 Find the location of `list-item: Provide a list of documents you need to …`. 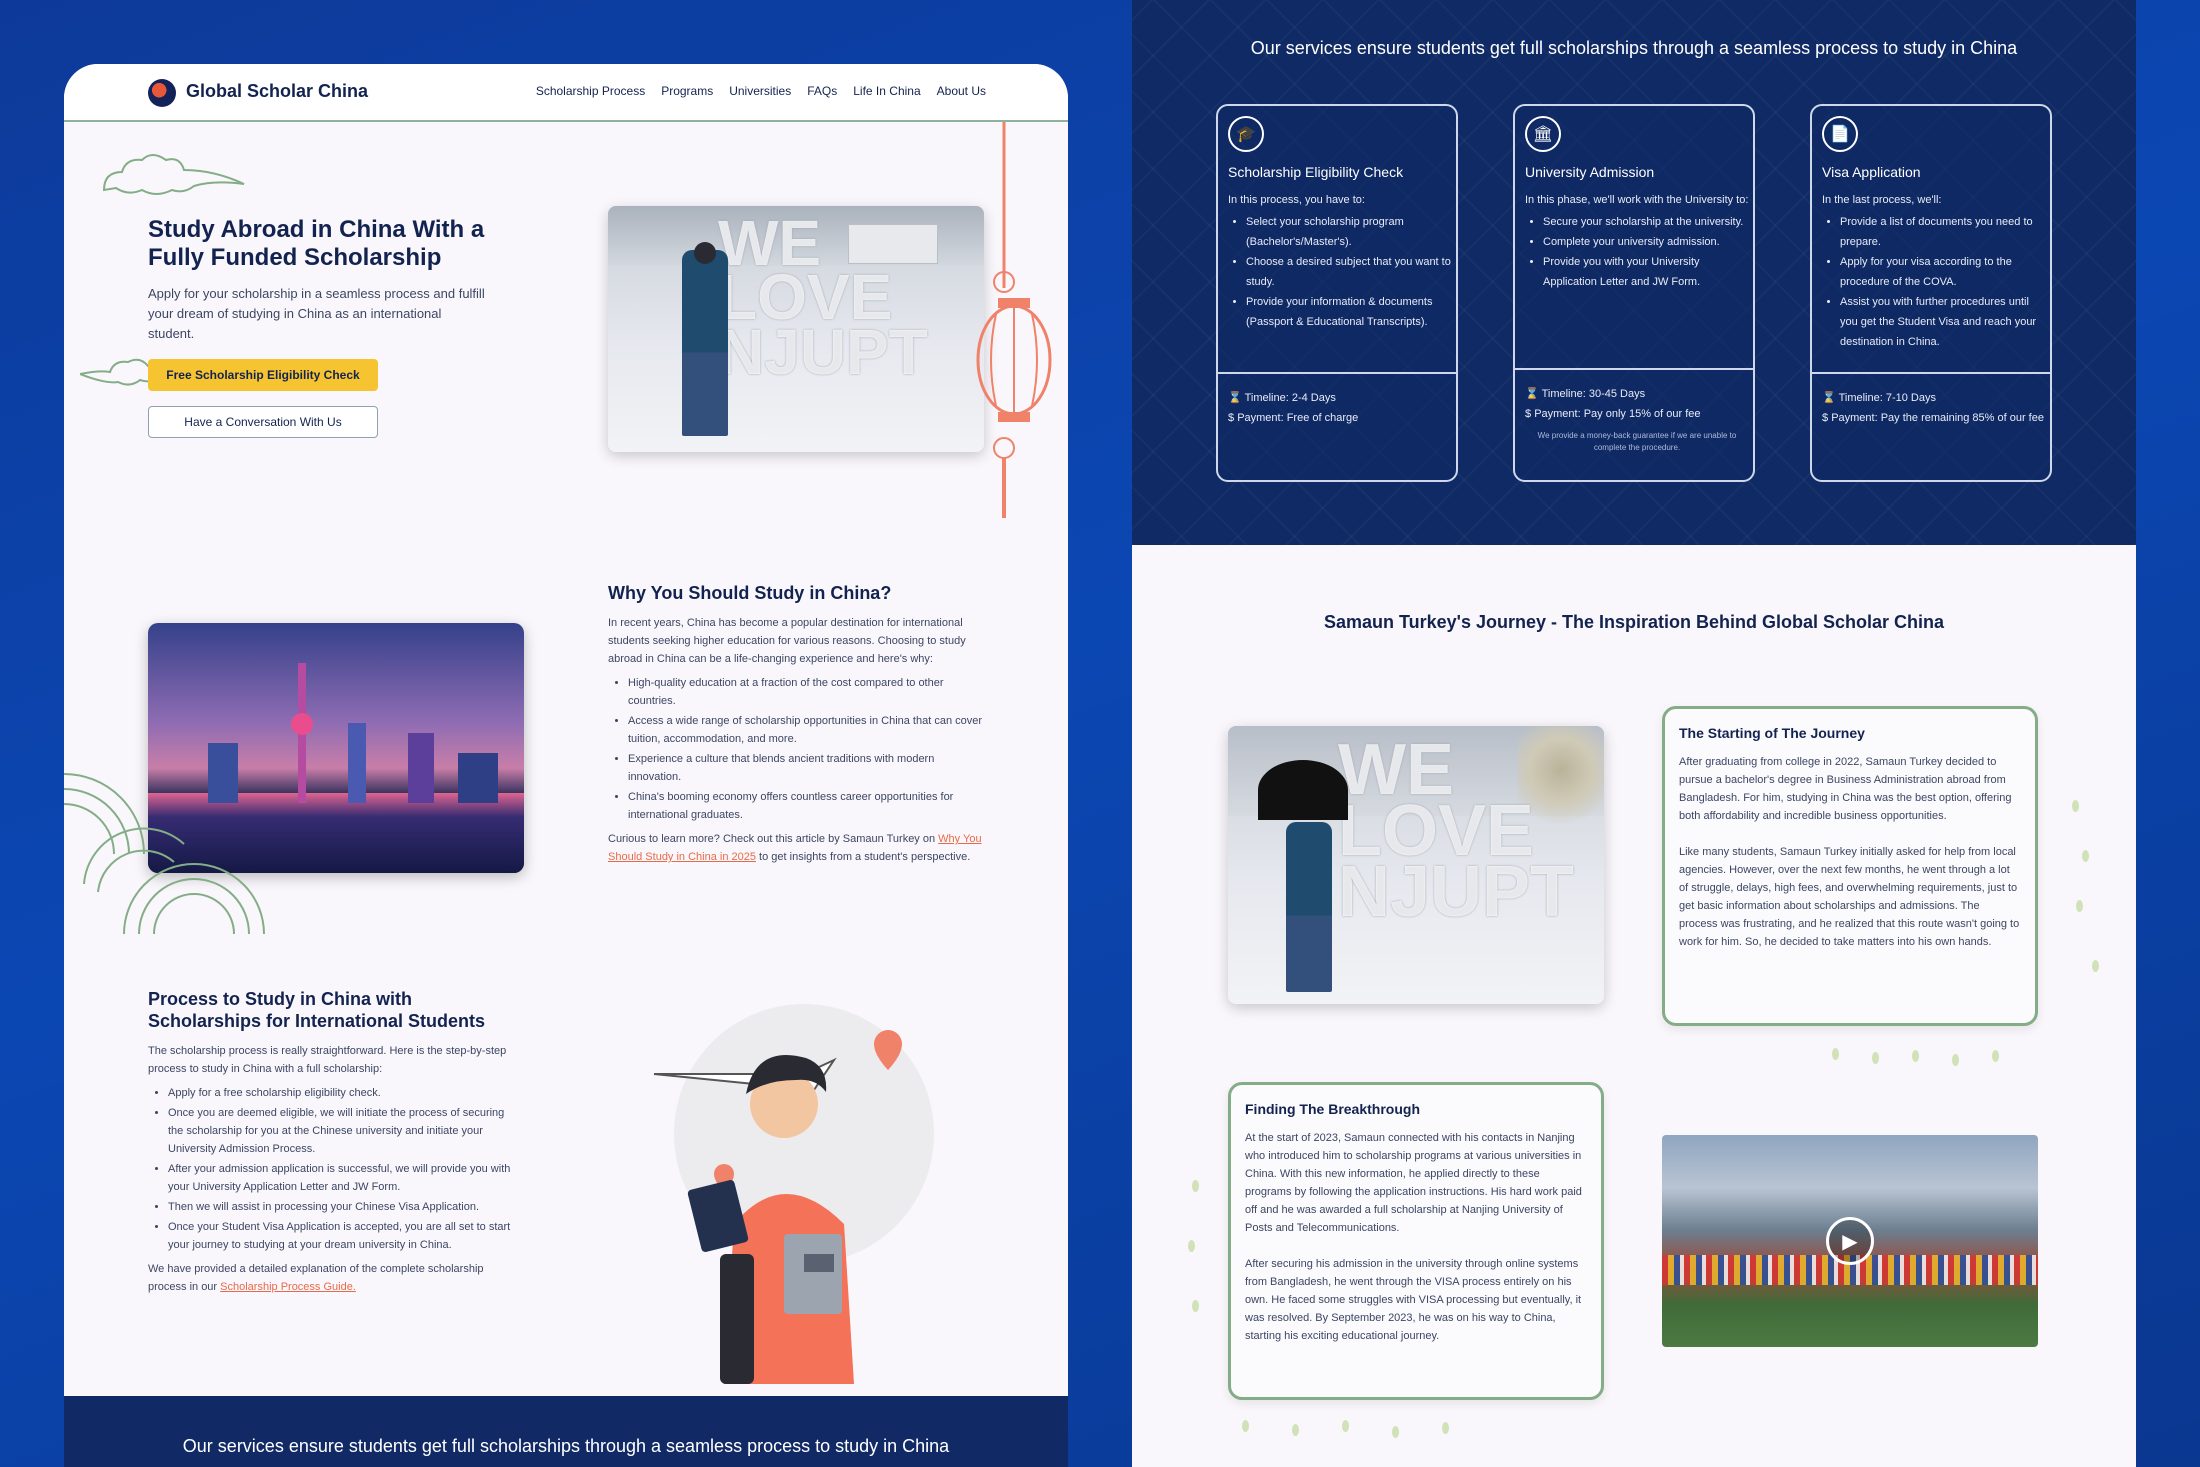

list-item: Provide a list of documents you need to … is located at coordinates (1943, 232).